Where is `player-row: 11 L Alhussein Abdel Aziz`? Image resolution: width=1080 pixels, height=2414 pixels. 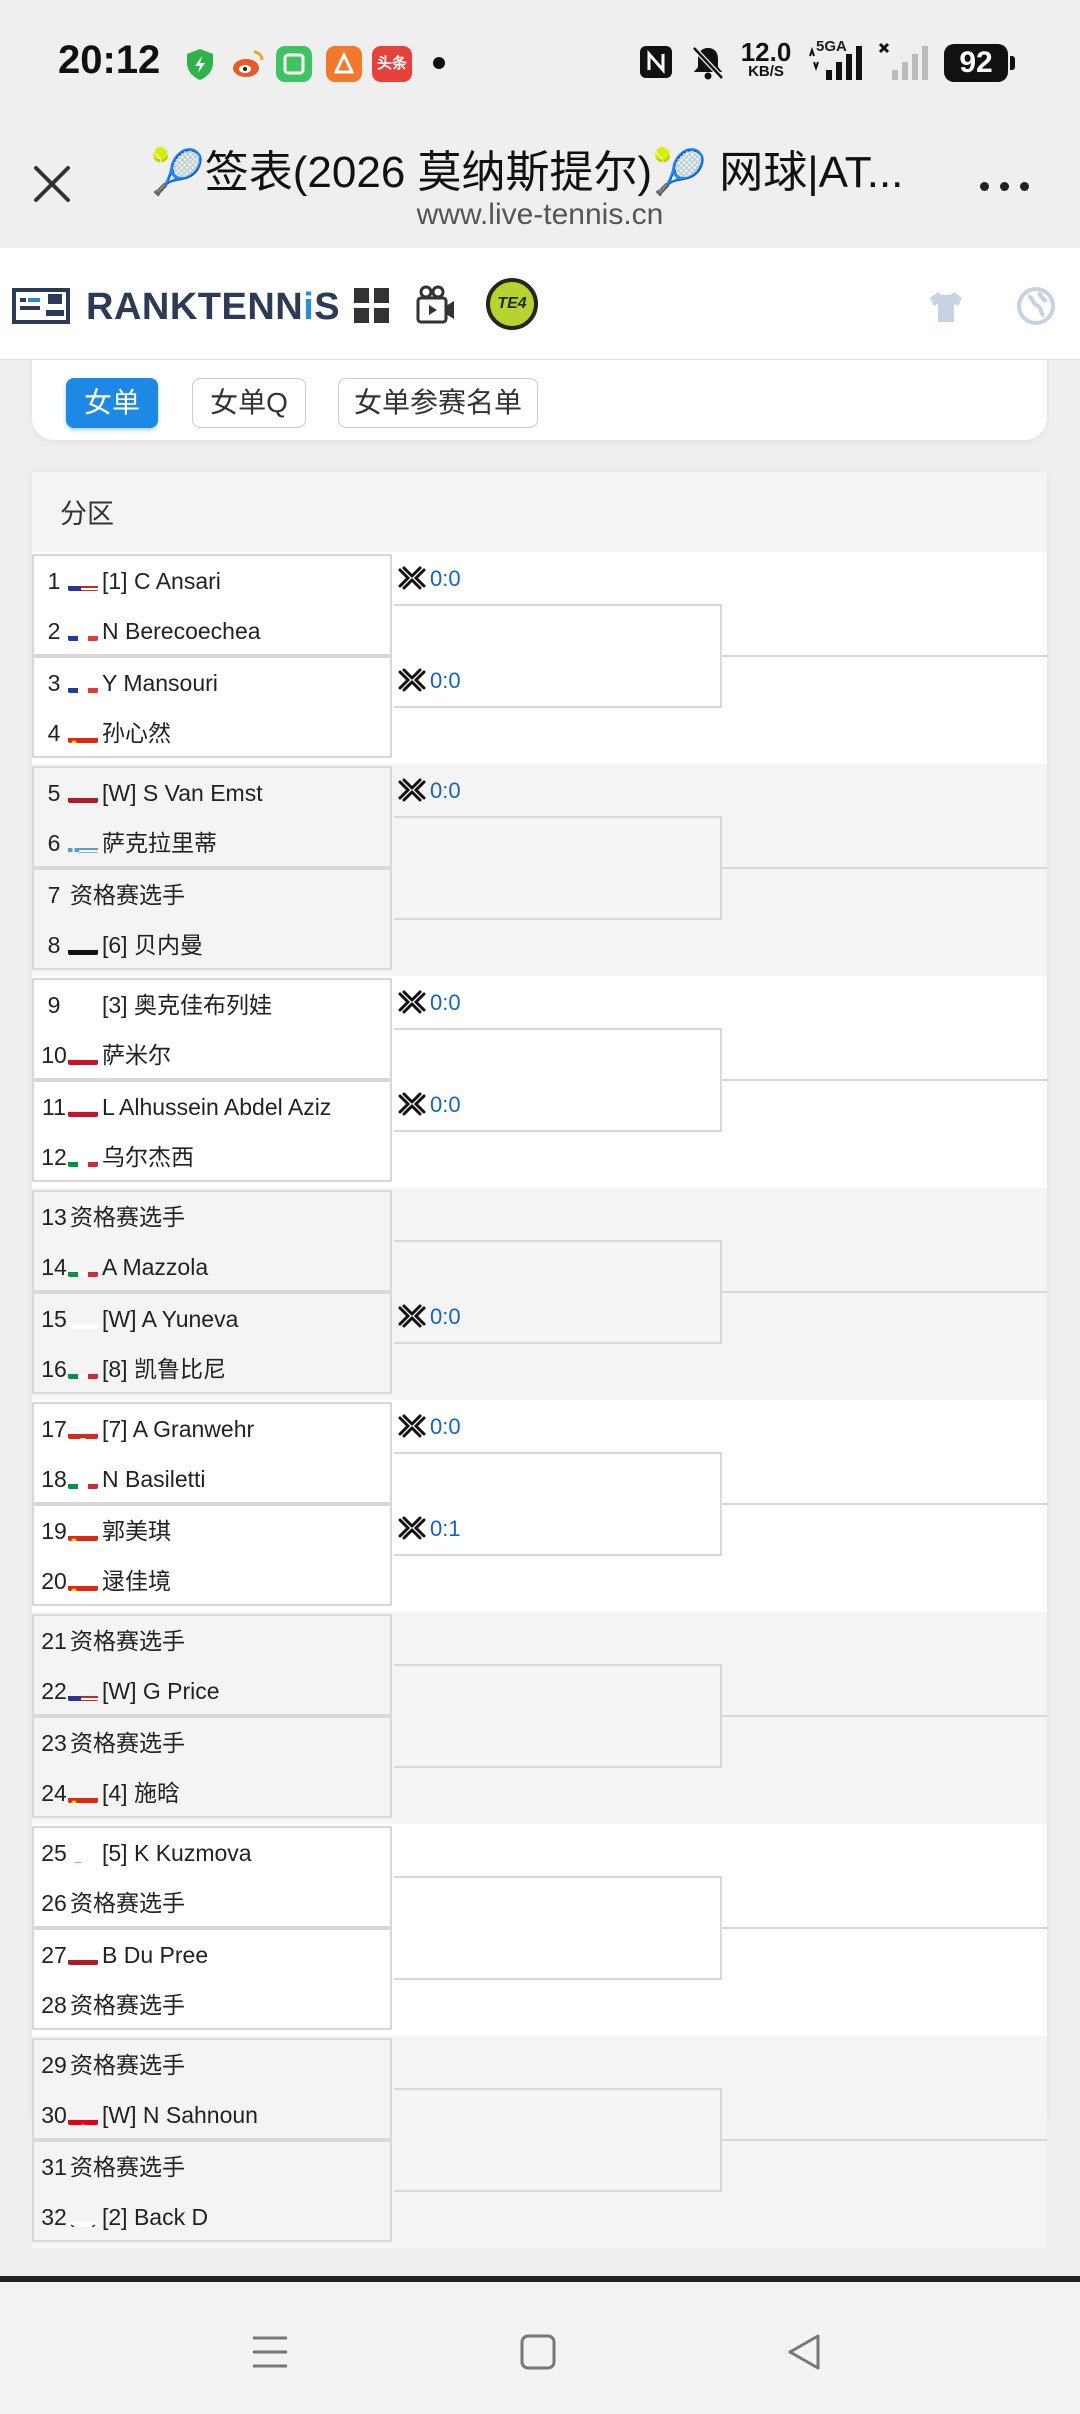
player-row: 11 L Alhussein Abdel Aziz is located at coordinates (213, 1107).